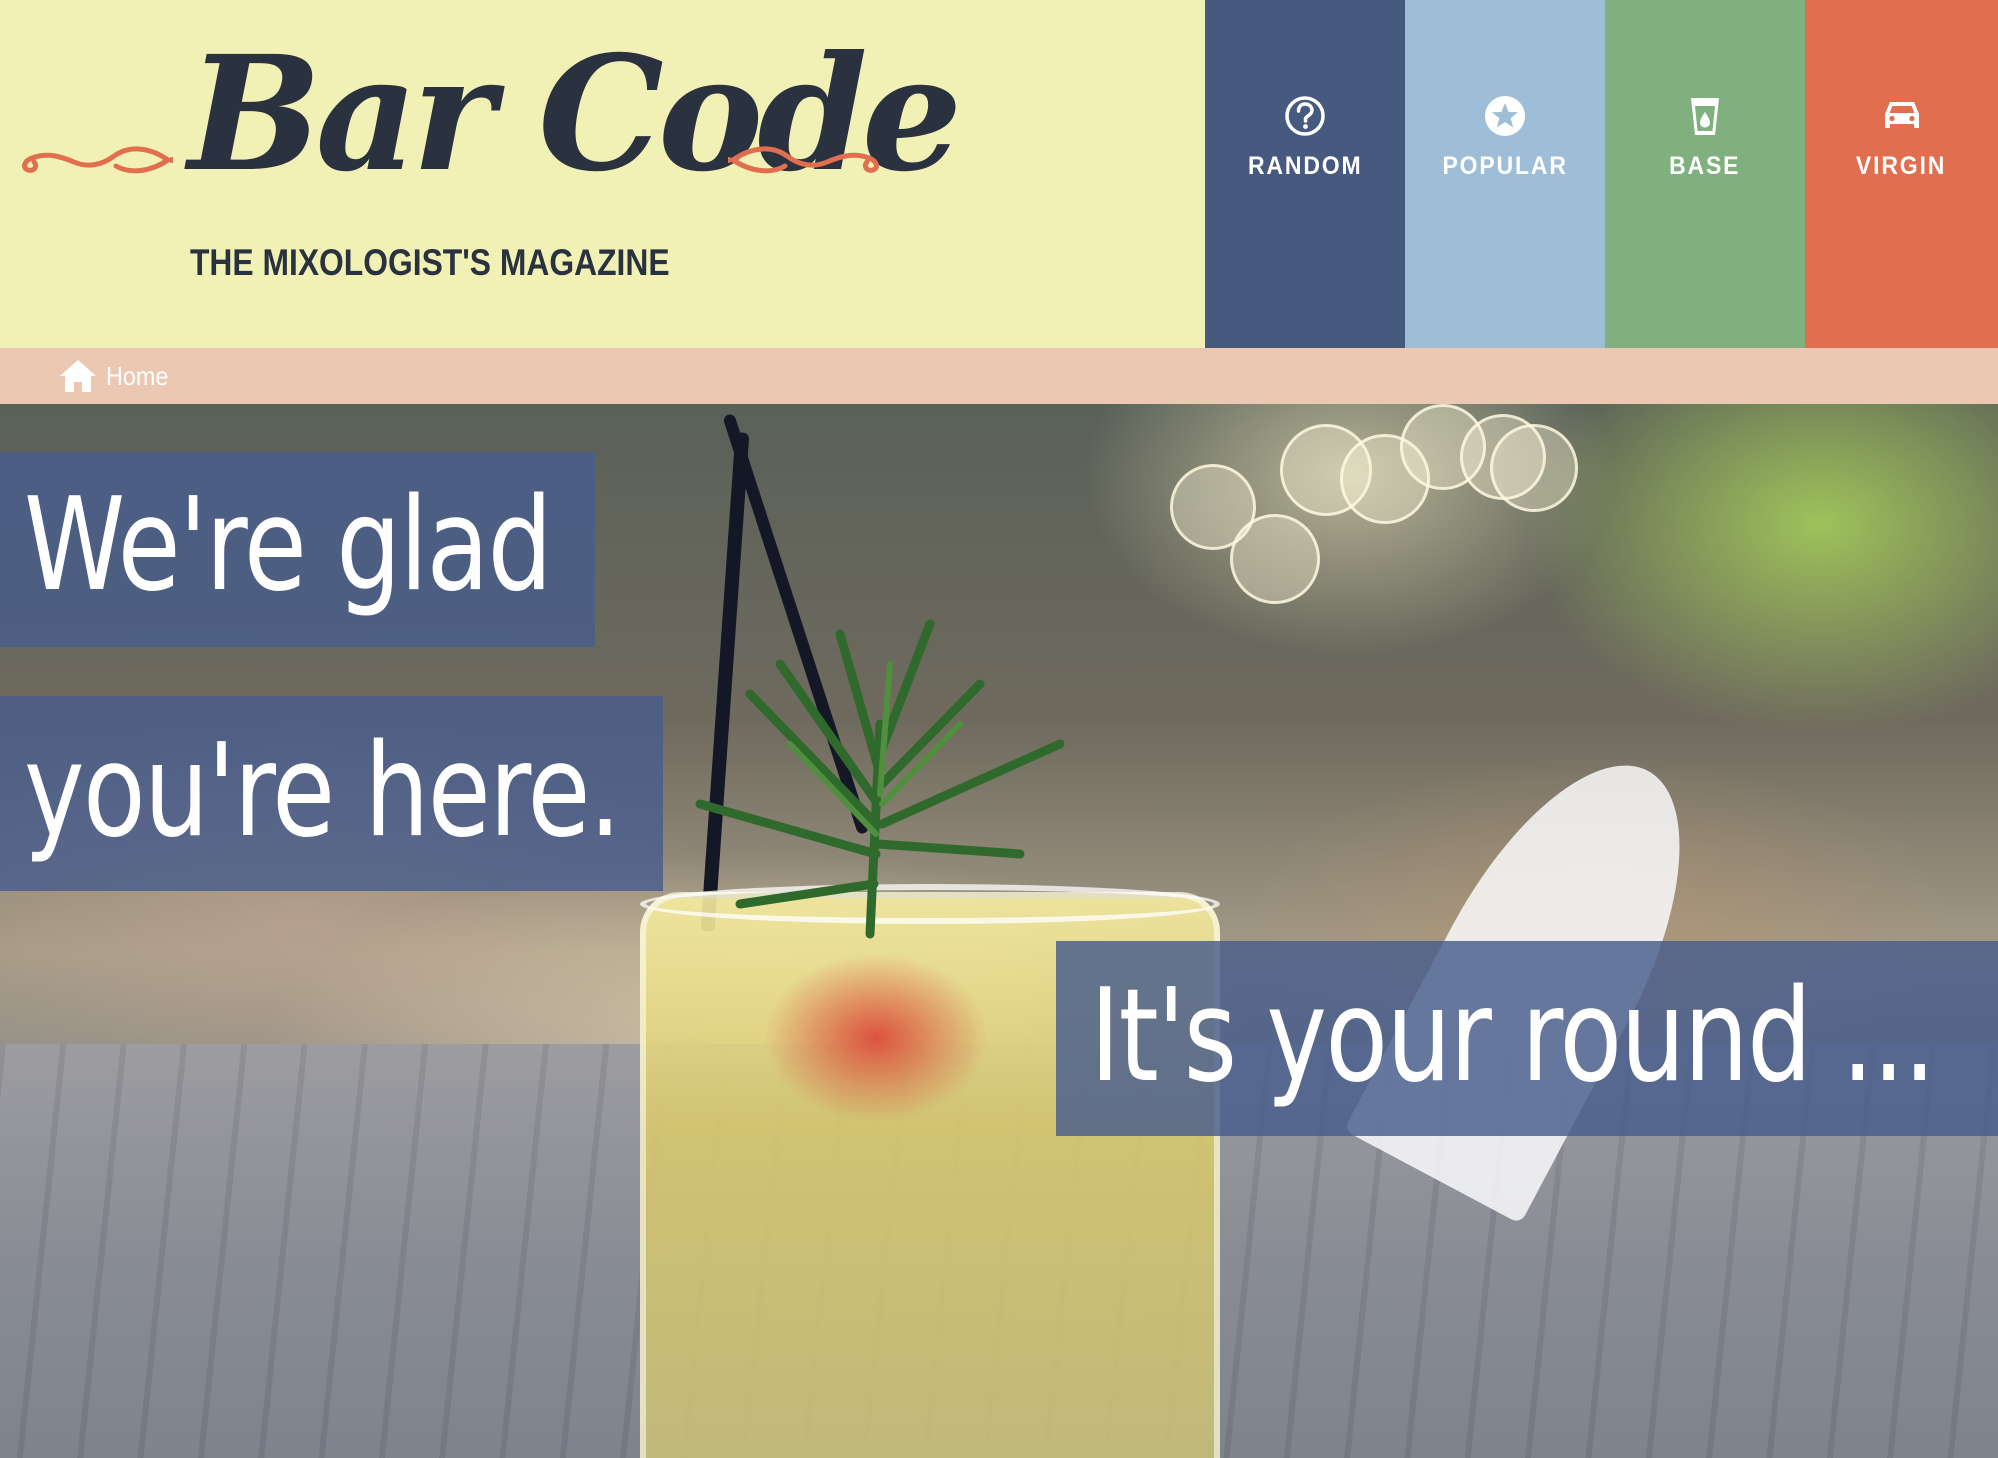  I want to click on nav-base-label: BASE, so click(1705, 166).